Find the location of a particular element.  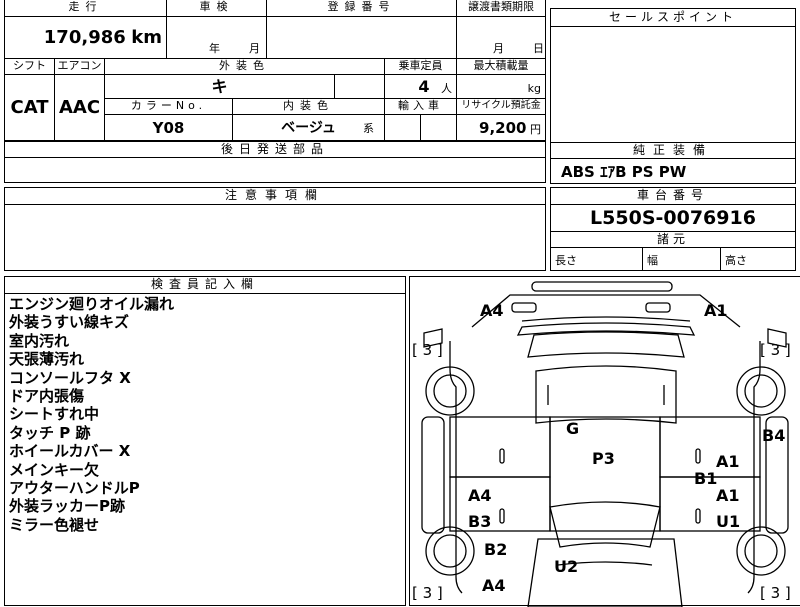

standard-equipment-box: 純正装備 ABS ｴｱB PS PW is located at coordinates (673, 163).